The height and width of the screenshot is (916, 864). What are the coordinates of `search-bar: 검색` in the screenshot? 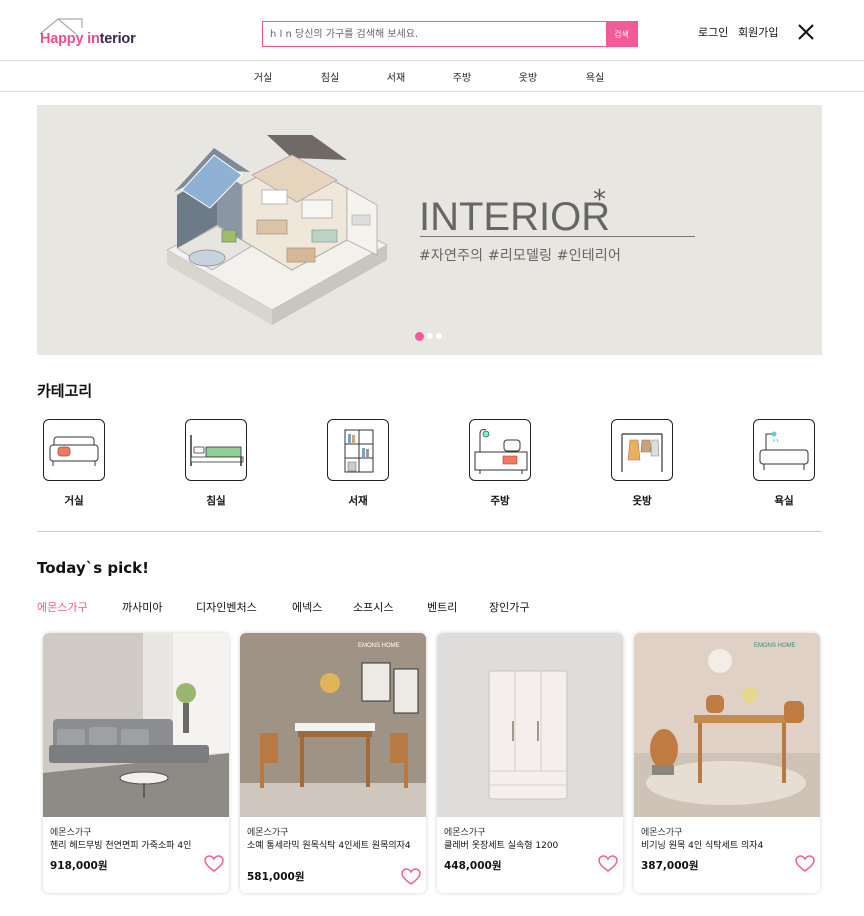 It's located at (450, 34).